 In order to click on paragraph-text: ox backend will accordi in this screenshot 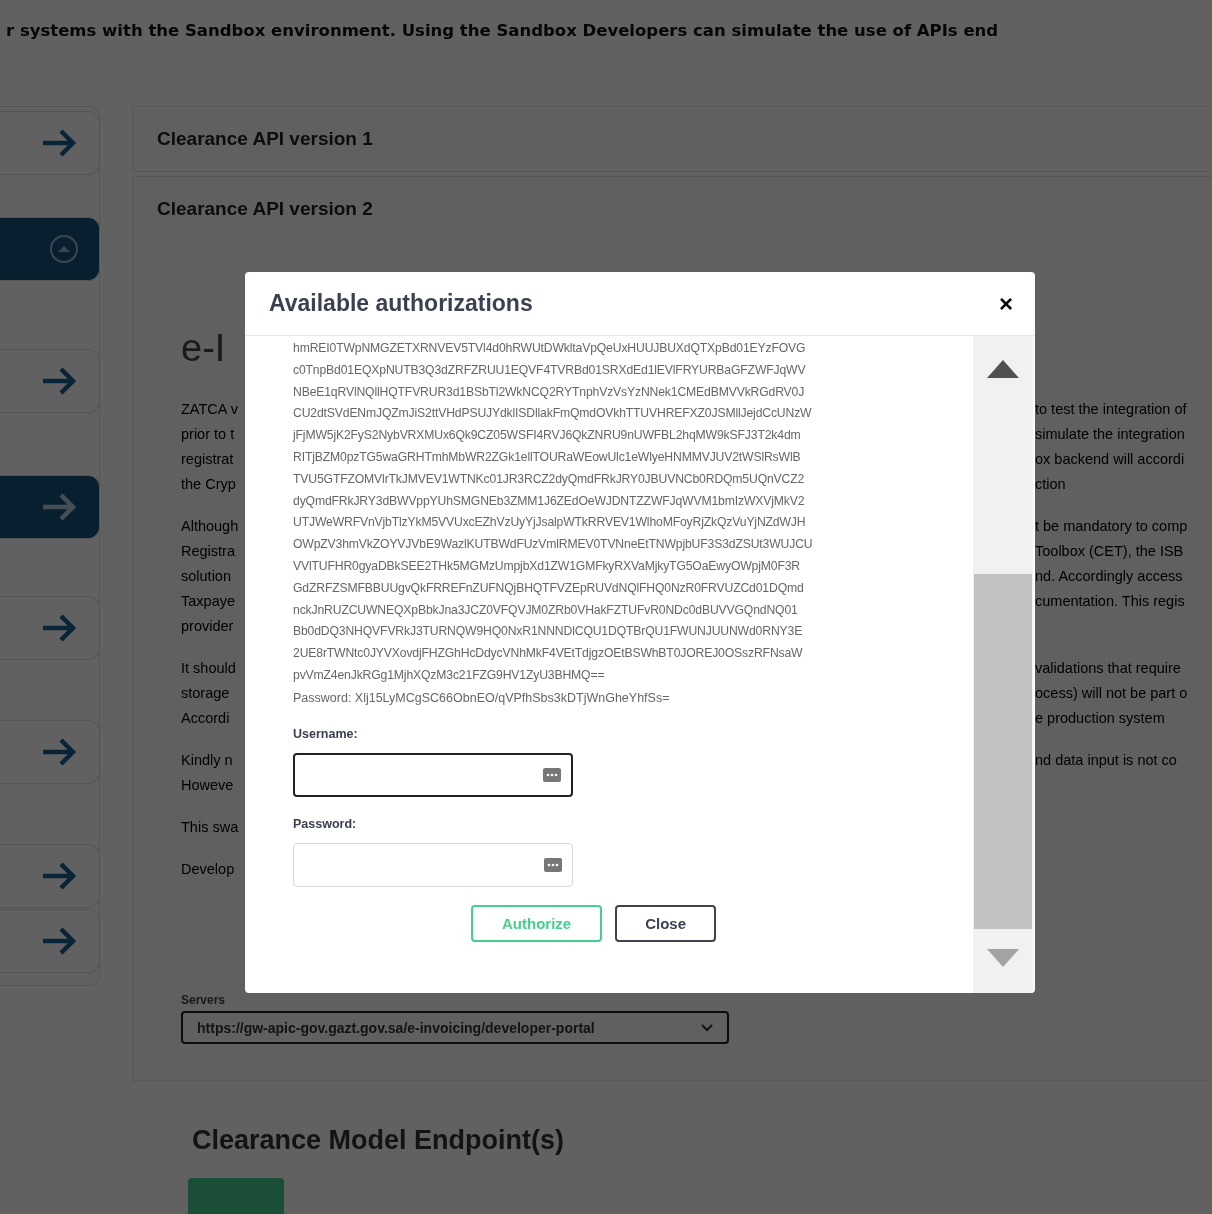, I will do `click(1110, 458)`.